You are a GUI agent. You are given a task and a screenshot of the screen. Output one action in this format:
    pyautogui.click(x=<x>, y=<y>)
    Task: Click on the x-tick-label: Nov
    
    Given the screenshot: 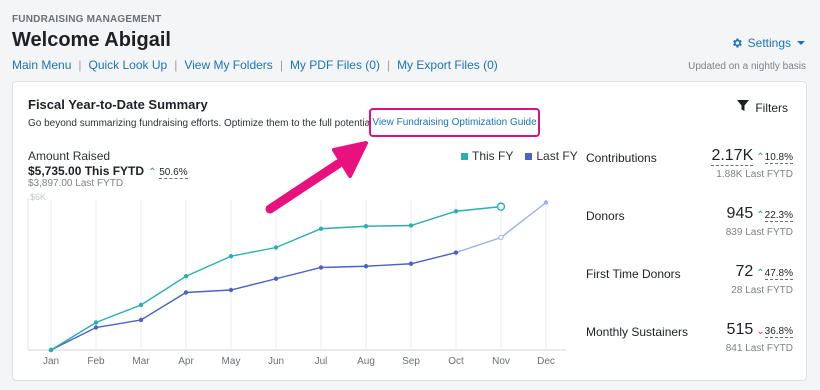 What is the action you would take?
    pyautogui.click(x=501, y=361)
    